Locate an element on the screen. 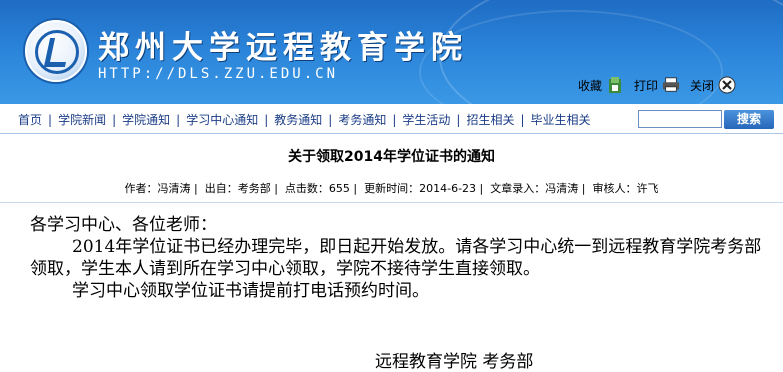  bookmark-button: 收藏 is located at coordinates (601, 85).